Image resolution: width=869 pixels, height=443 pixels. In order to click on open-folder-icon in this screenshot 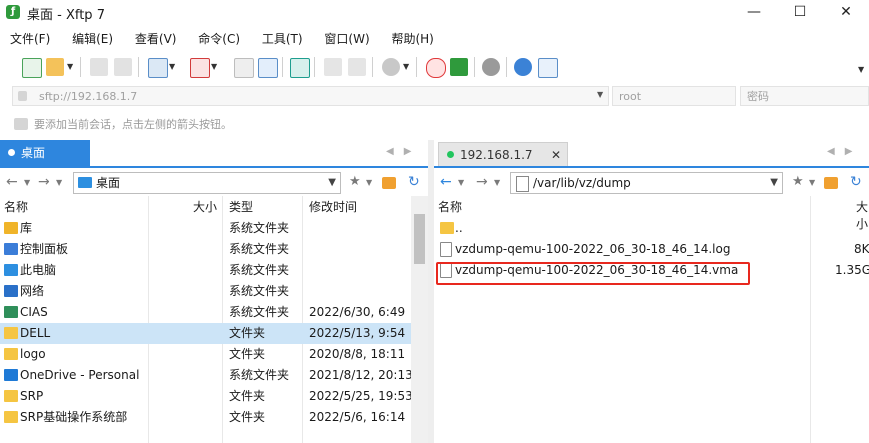, I will do `click(55, 67)`.